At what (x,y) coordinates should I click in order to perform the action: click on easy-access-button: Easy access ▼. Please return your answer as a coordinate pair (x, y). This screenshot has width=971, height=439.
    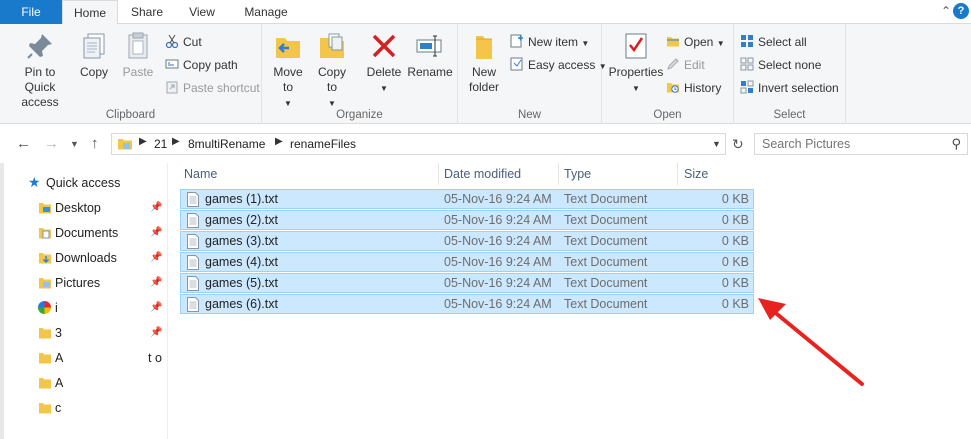
    Looking at the image, I should click on (558, 65).